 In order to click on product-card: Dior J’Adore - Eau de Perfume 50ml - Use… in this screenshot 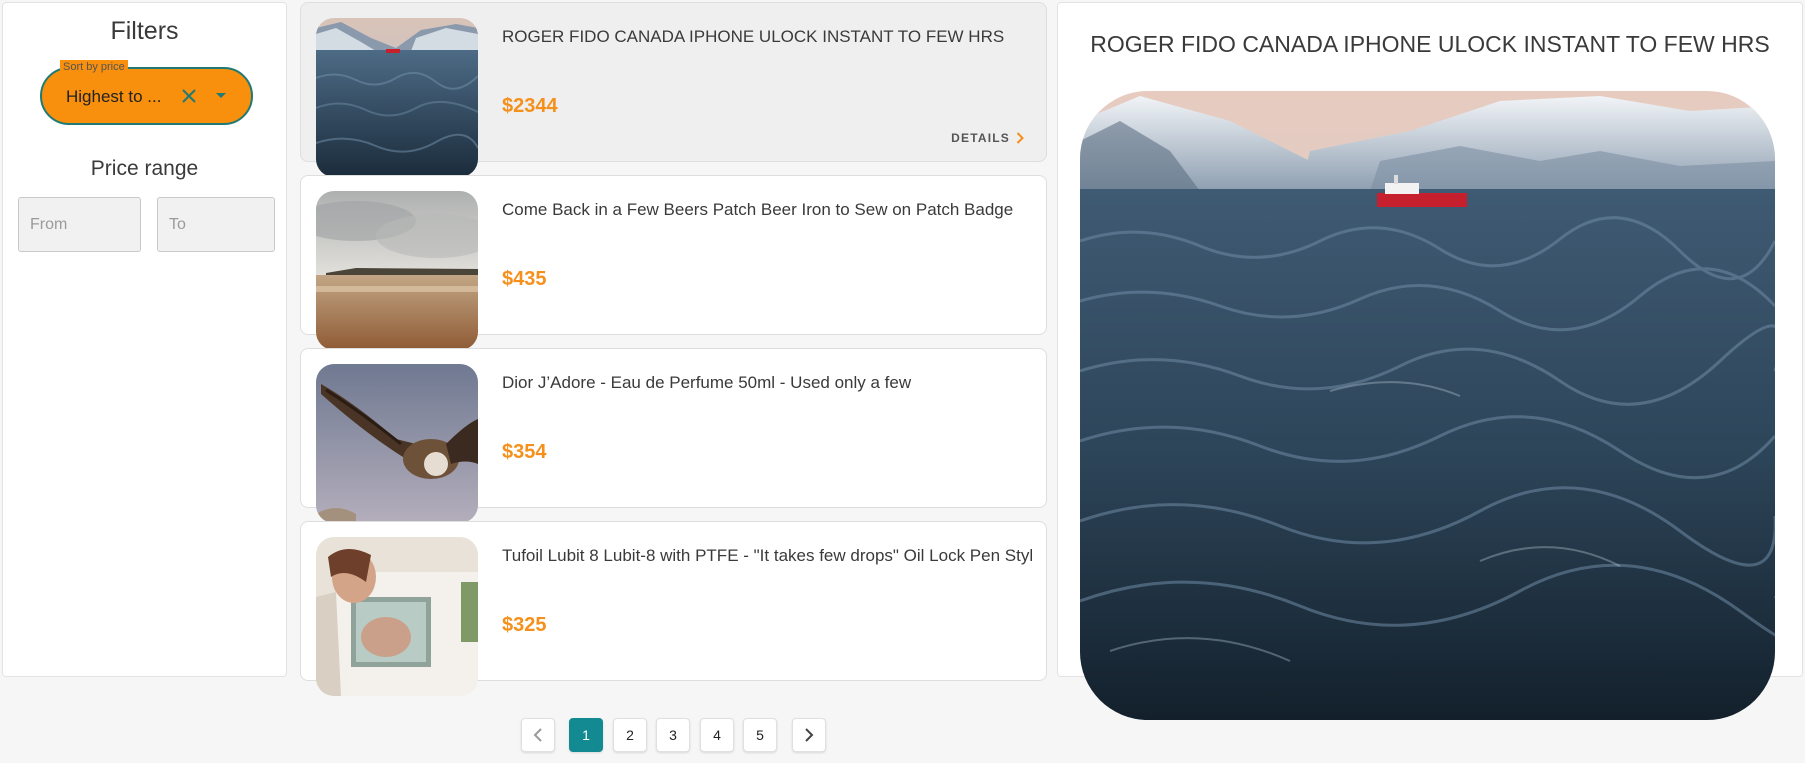, I will do `click(673, 435)`.